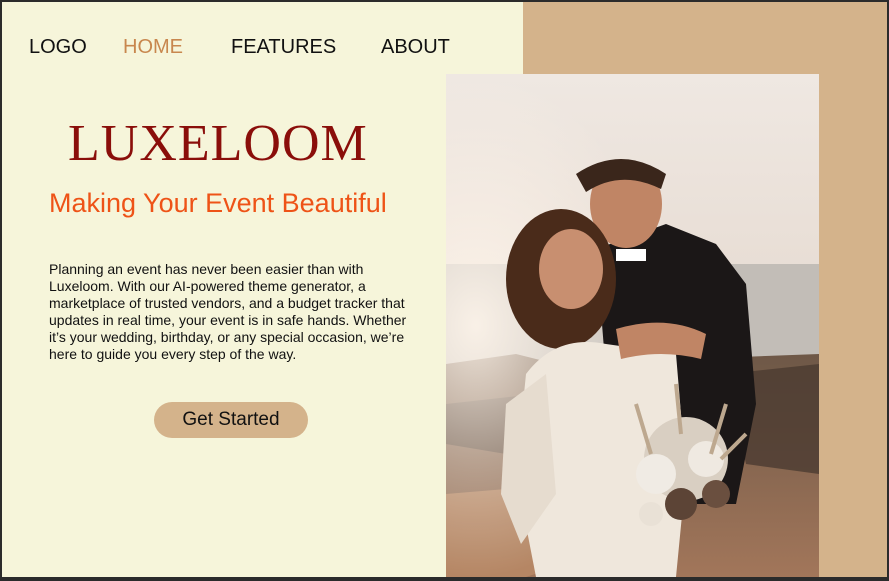  I want to click on nav-item-home: HOME, so click(153, 47).